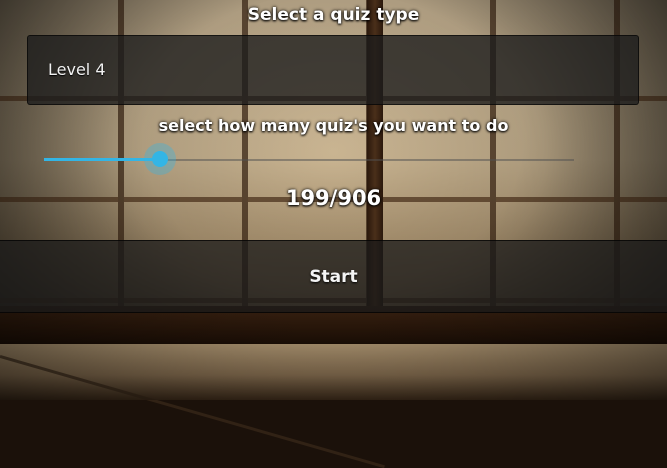  What do you see at coordinates (77, 69) in the screenshot?
I see `quiz-type-selected: Level 4` at bounding box center [77, 69].